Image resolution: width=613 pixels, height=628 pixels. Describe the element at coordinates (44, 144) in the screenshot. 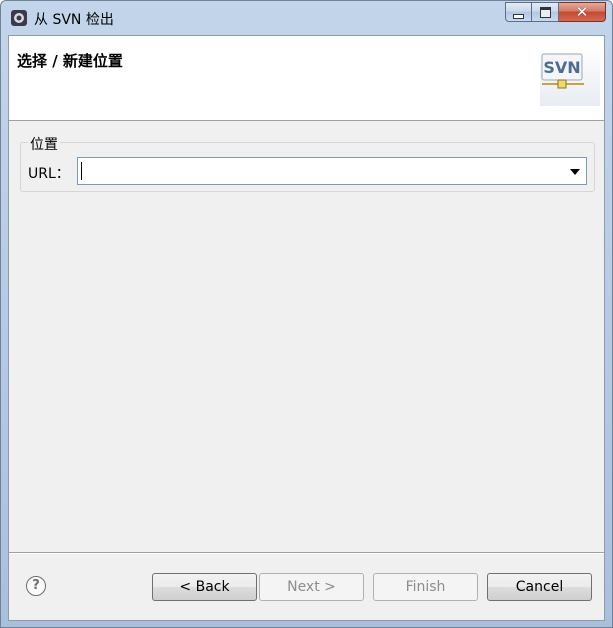

I see `location-group-label: 位置` at that location.